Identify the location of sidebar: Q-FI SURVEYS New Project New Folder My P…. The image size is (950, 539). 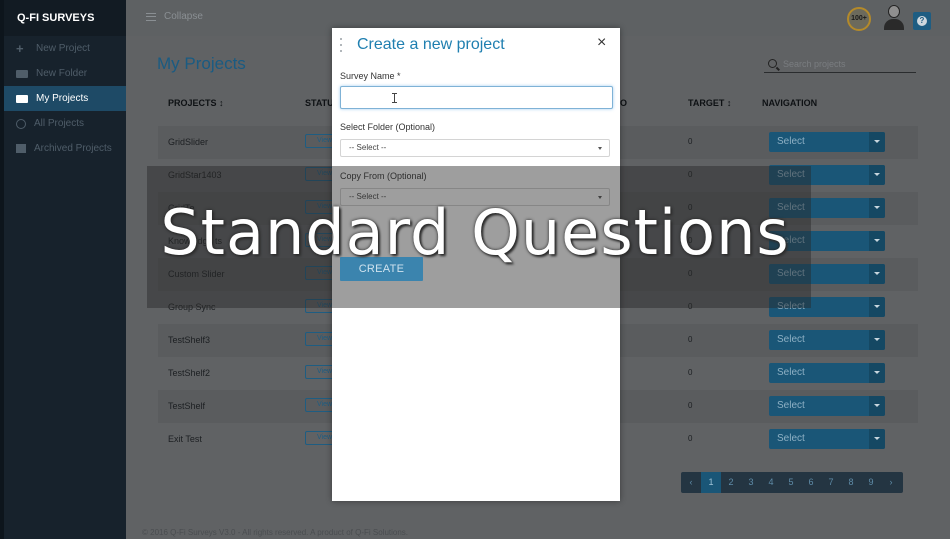
(63, 269).